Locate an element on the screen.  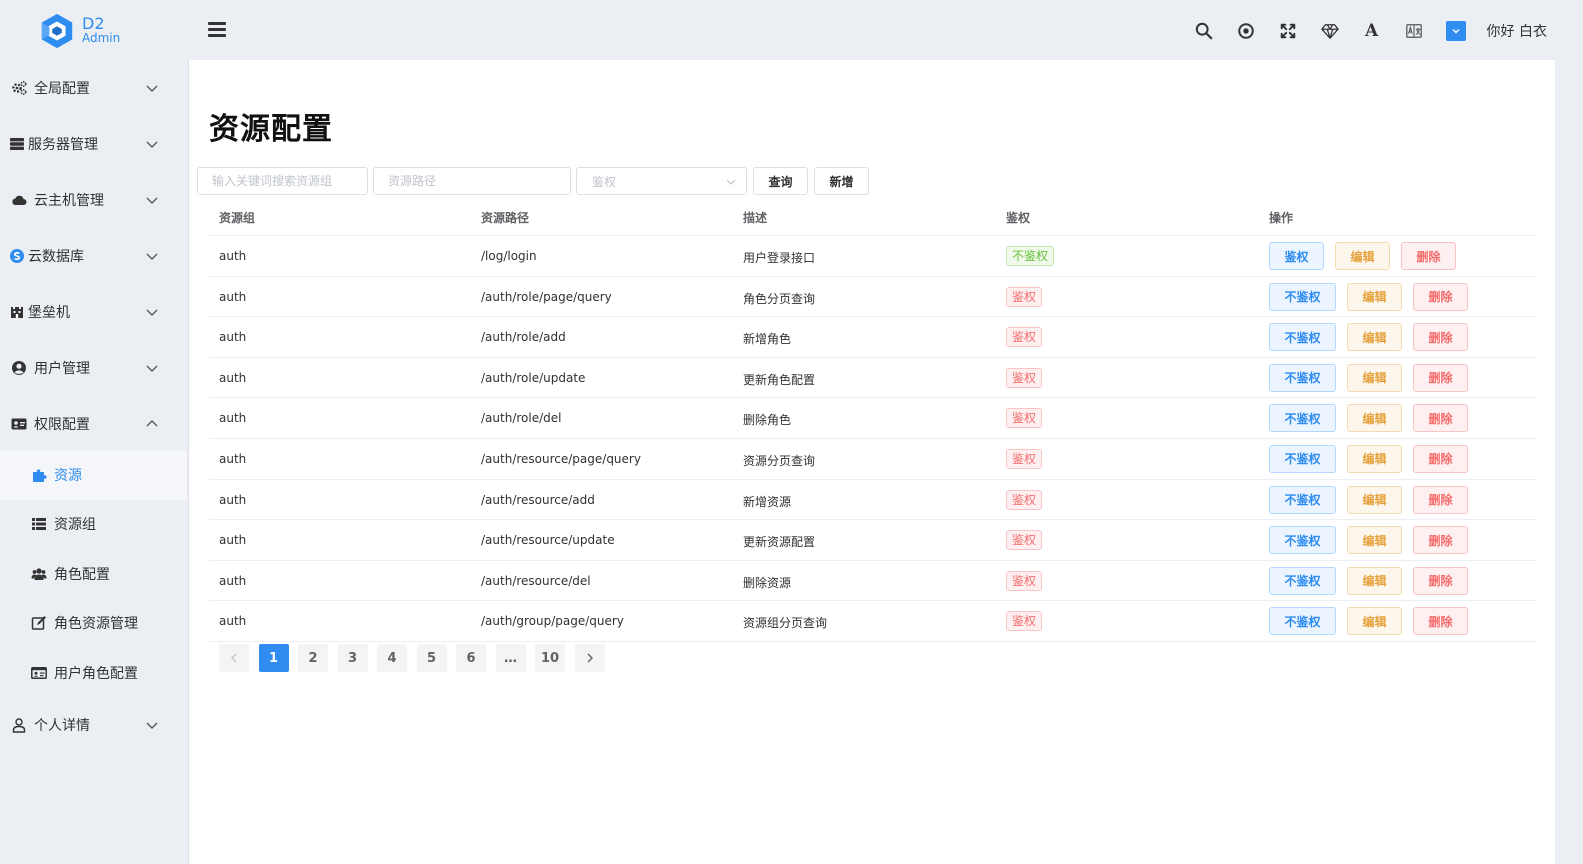
auth-select-placeholder: 鉴权 is located at coordinates (604, 181).